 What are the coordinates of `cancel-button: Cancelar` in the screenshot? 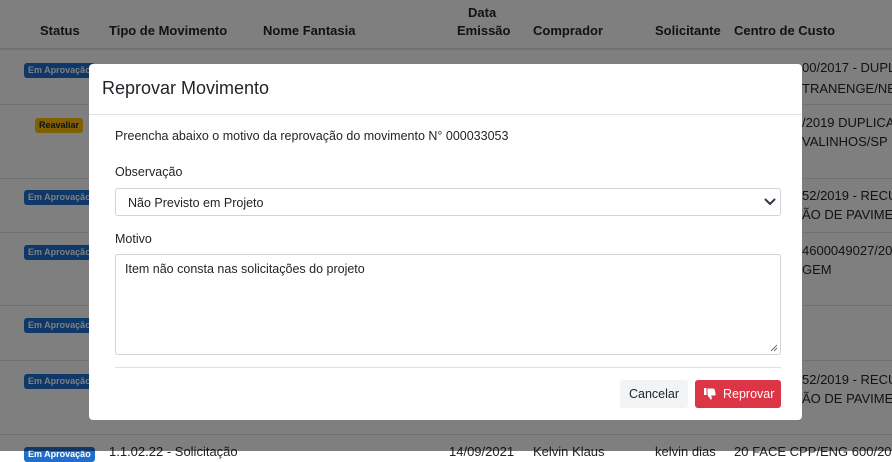 It's located at (654, 394).